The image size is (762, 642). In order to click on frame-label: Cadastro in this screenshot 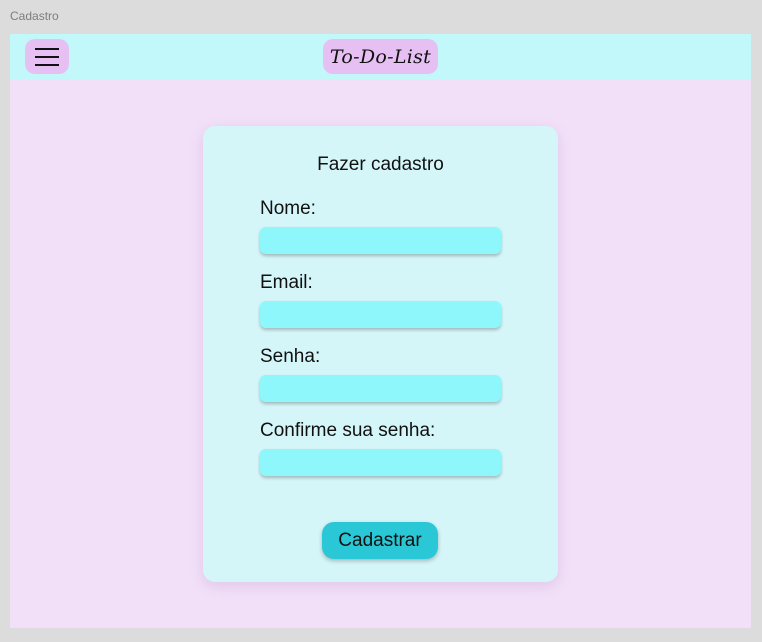, I will do `click(34, 16)`.